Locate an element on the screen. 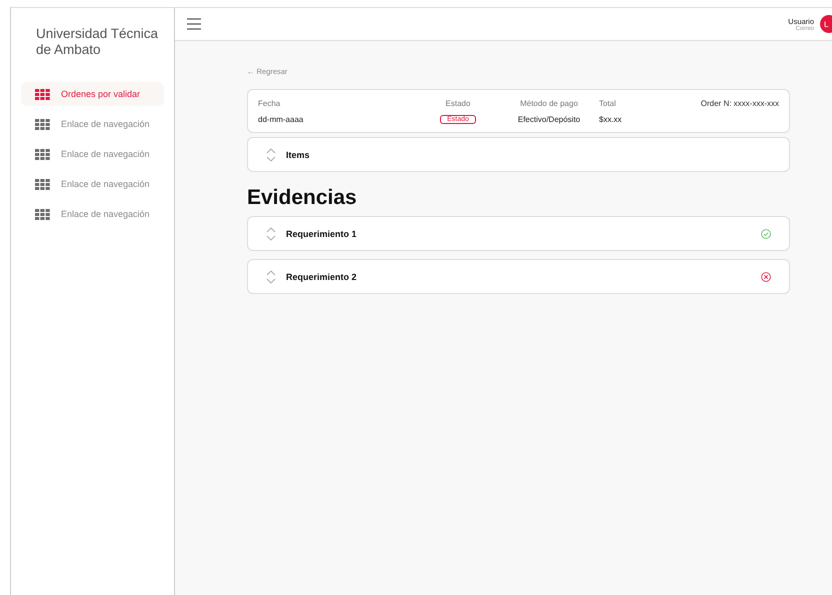 This screenshot has height=595, width=832. menu-icon is located at coordinates (194, 24).